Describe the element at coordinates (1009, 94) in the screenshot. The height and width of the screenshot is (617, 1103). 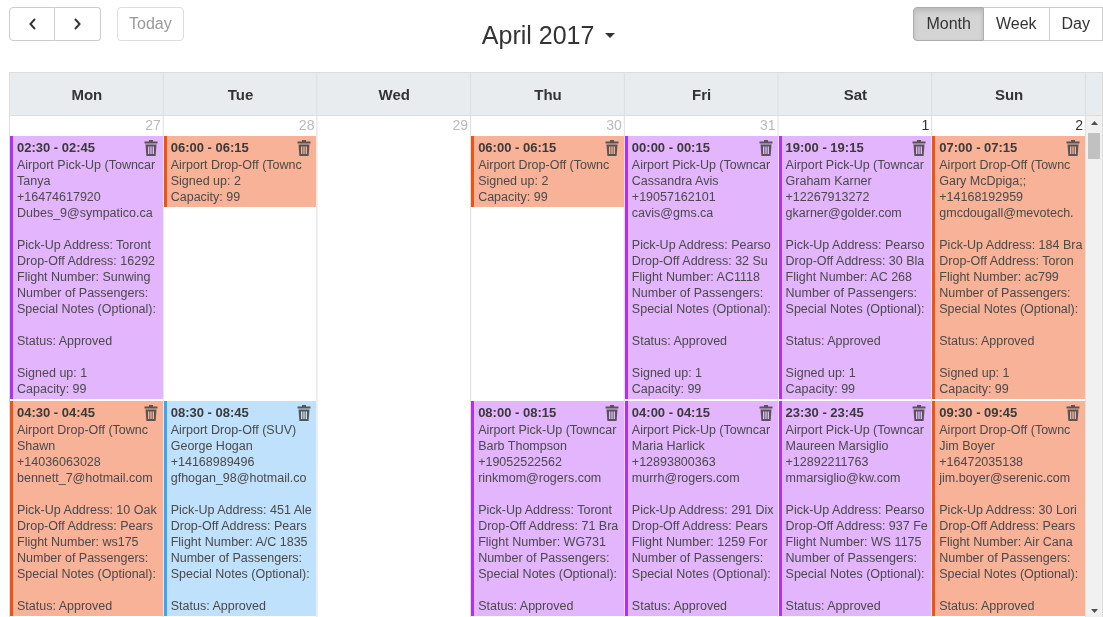
I see `weekday-header: Sun` at that location.